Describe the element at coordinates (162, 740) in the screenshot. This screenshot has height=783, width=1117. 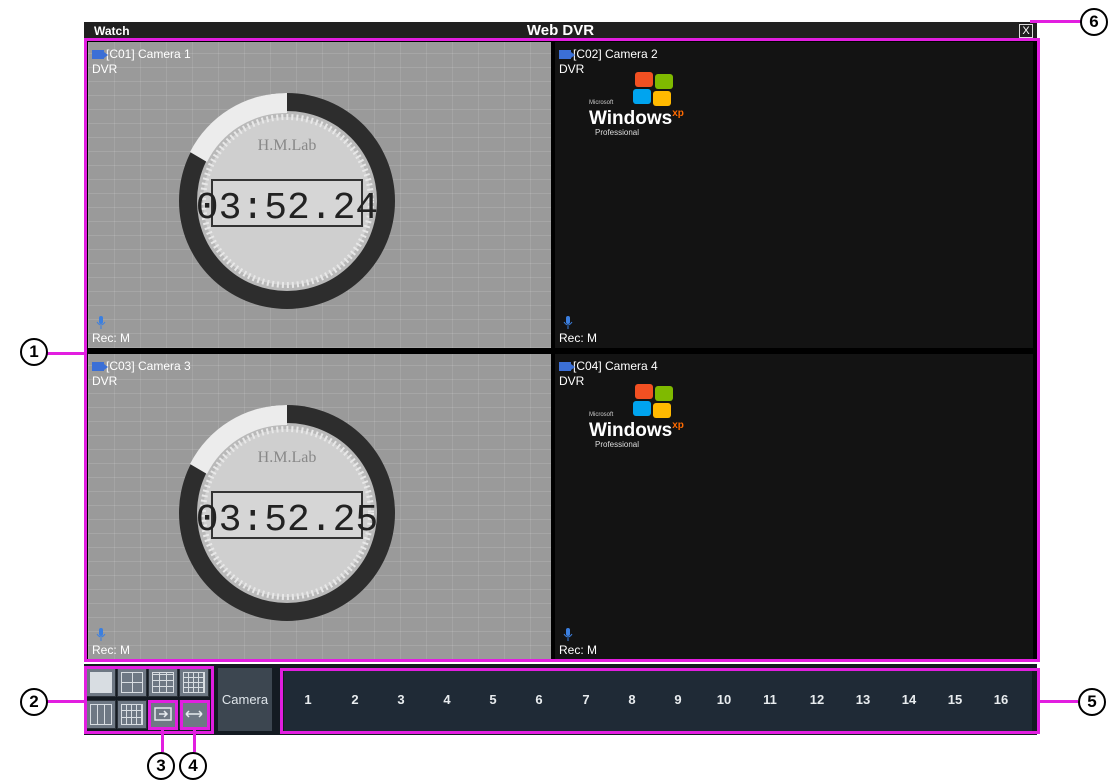
I see `callout-3-leader` at that location.